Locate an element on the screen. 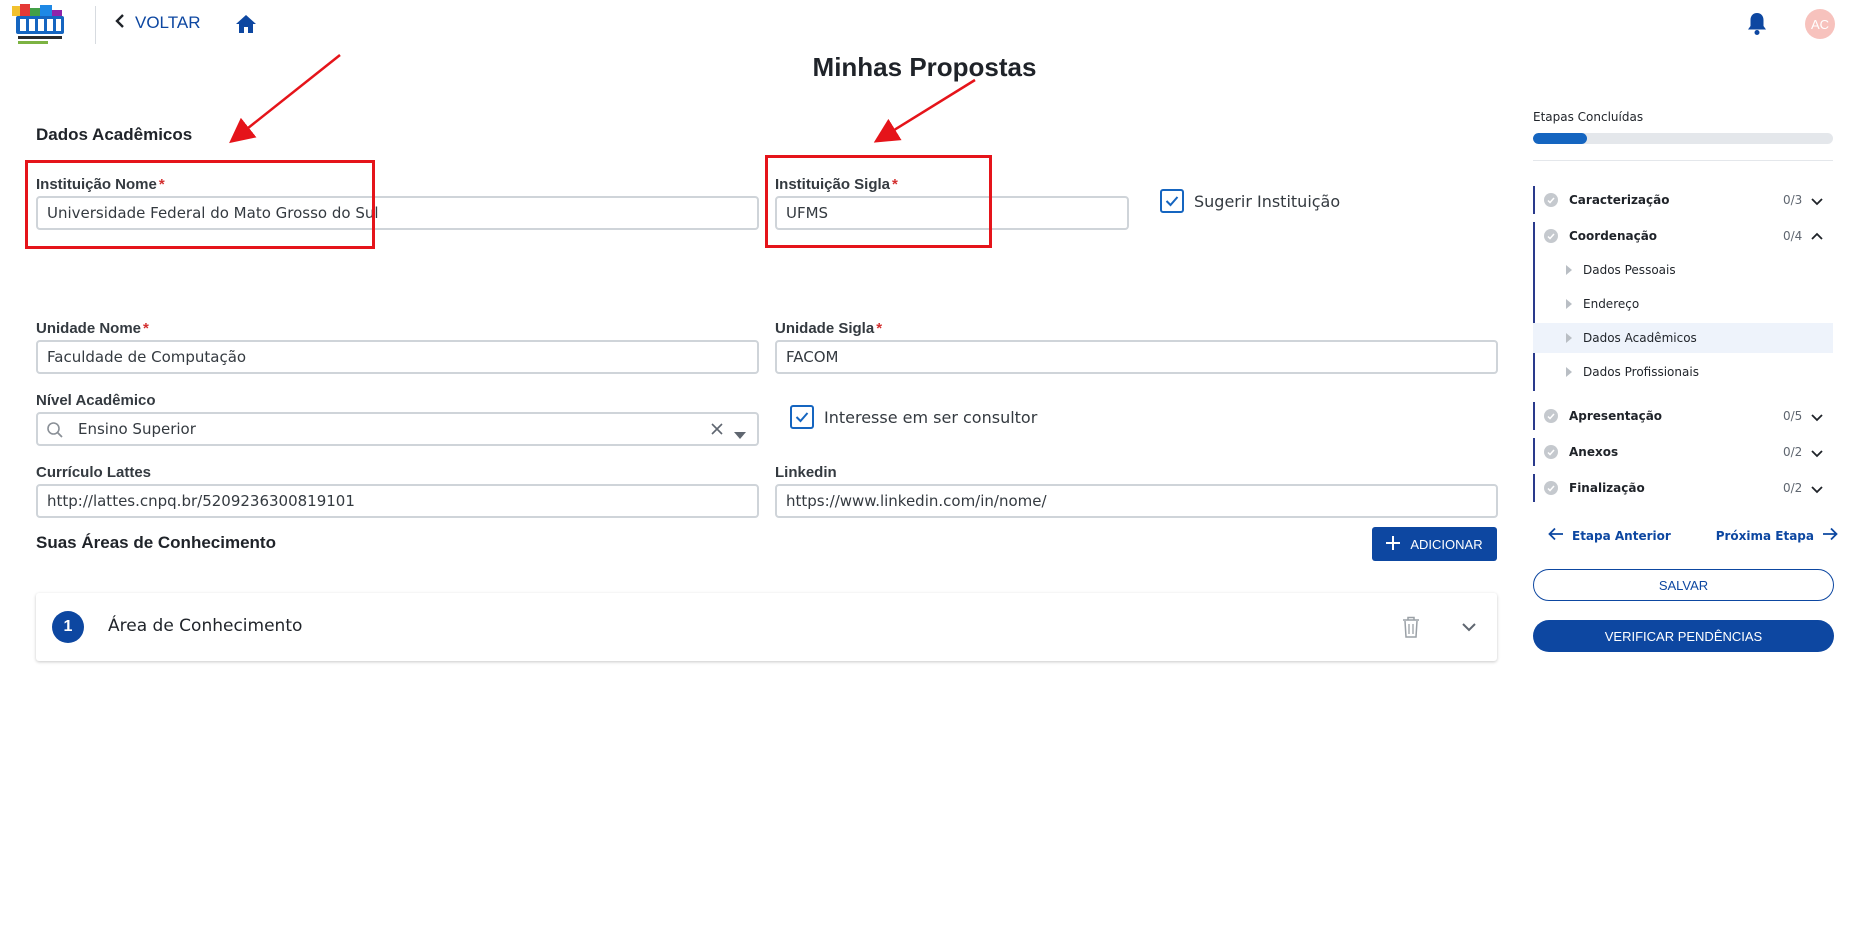  previous-step-button: Etapa Anterior is located at coordinates (1609, 535).